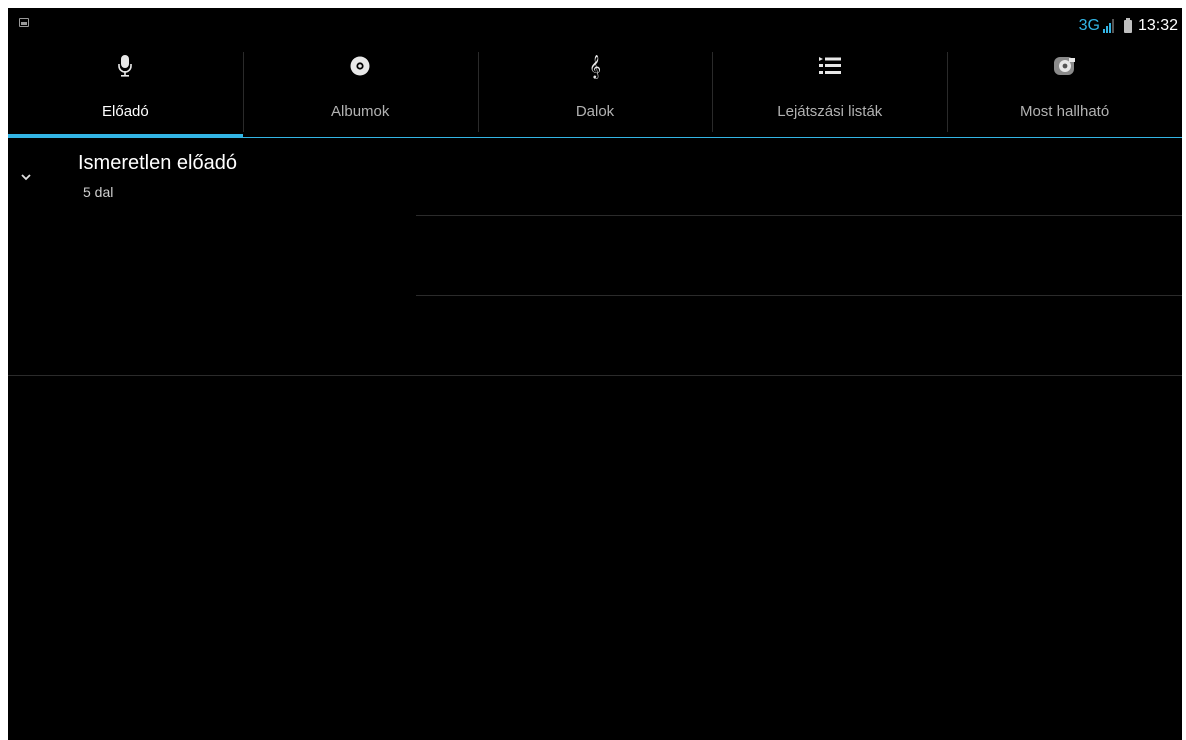 This screenshot has height=740, width=1186. I want to click on list-divider, so click(595, 375).